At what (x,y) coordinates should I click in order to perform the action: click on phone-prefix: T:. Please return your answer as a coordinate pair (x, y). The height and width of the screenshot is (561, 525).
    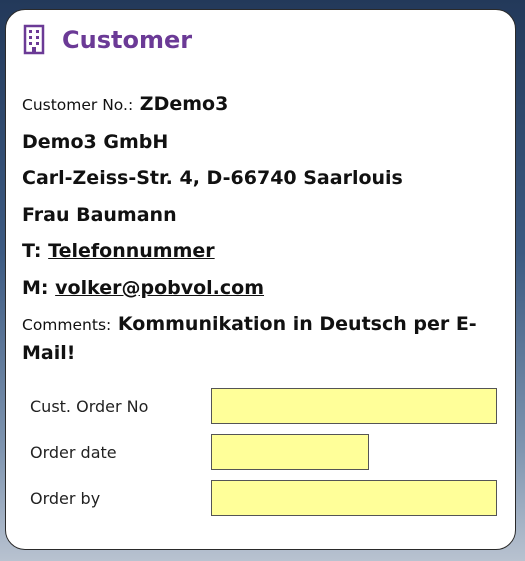
    Looking at the image, I should click on (32, 251).